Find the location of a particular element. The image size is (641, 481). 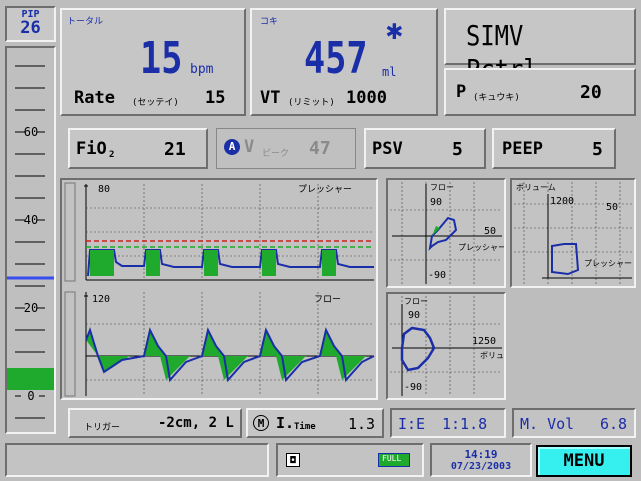

pressure-label: プレッシャー is located at coordinates (325, 189).